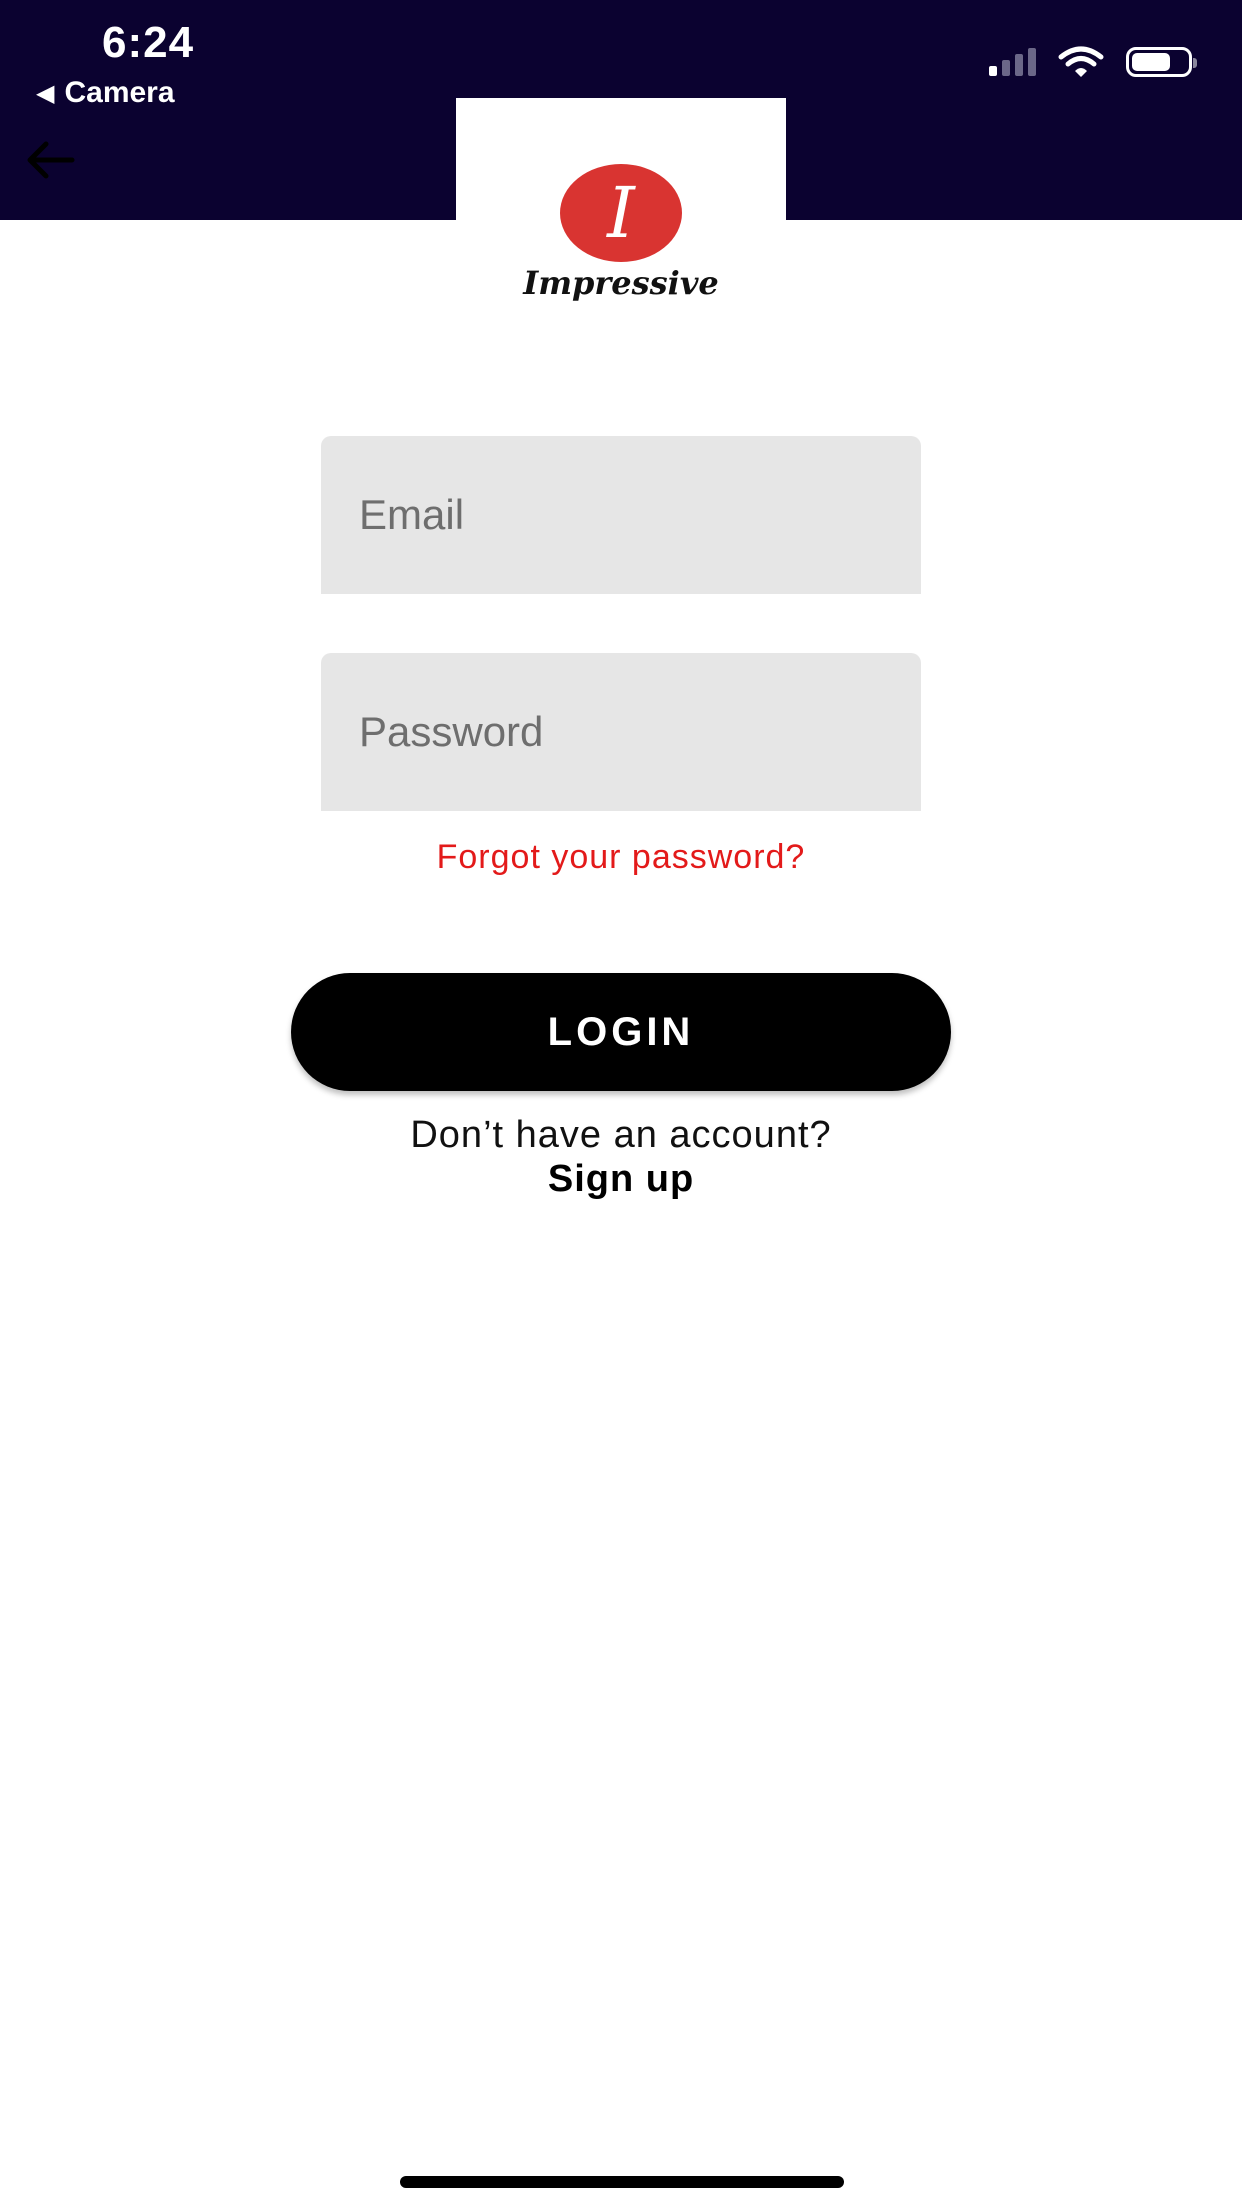 The width and height of the screenshot is (1242, 2208). What do you see at coordinates (622, 2182) in the screenshot?
I see `home-indicator` at bounding box center [622, 2182].